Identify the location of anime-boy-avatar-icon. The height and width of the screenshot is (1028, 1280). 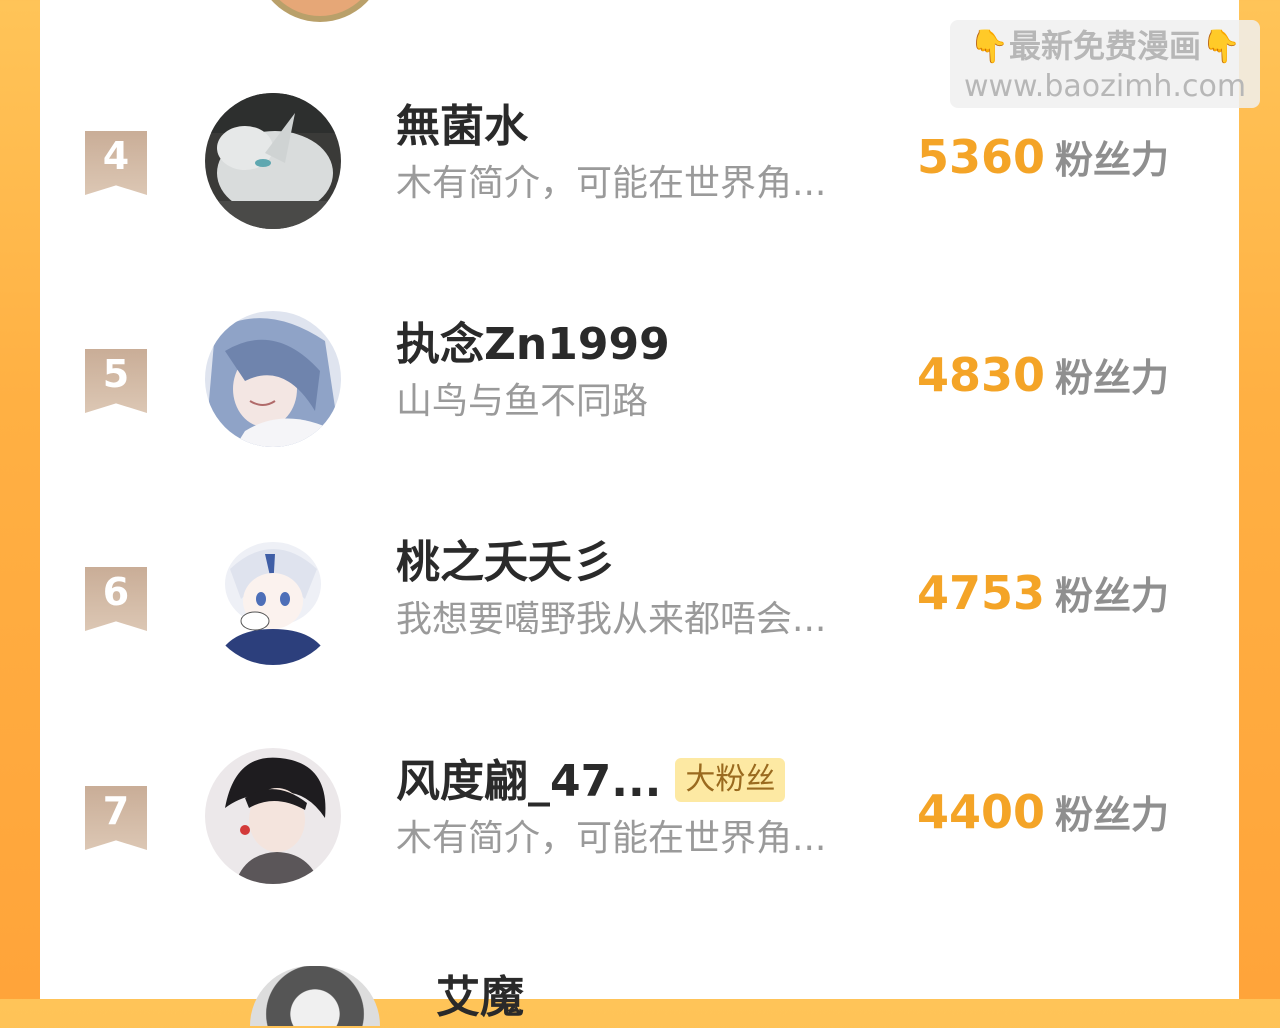
(273, 379).